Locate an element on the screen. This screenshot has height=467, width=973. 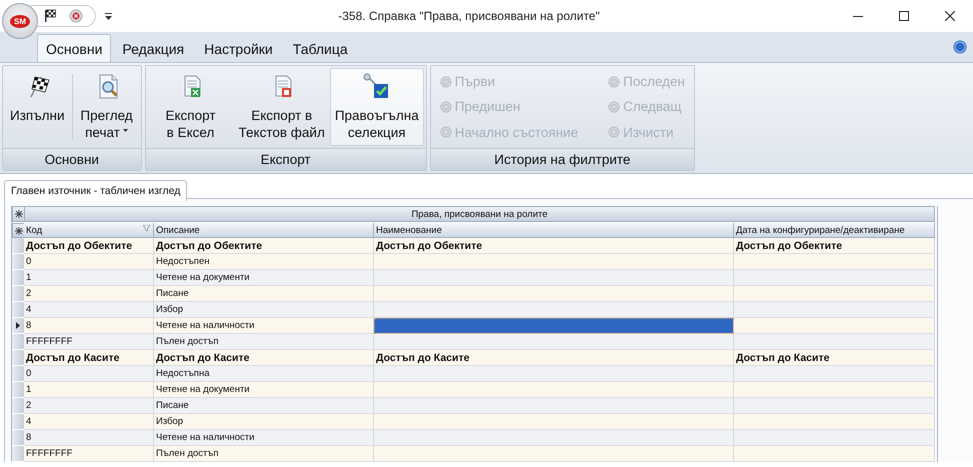
table-cell: Недостъпен is located at coordinates (264, 262).